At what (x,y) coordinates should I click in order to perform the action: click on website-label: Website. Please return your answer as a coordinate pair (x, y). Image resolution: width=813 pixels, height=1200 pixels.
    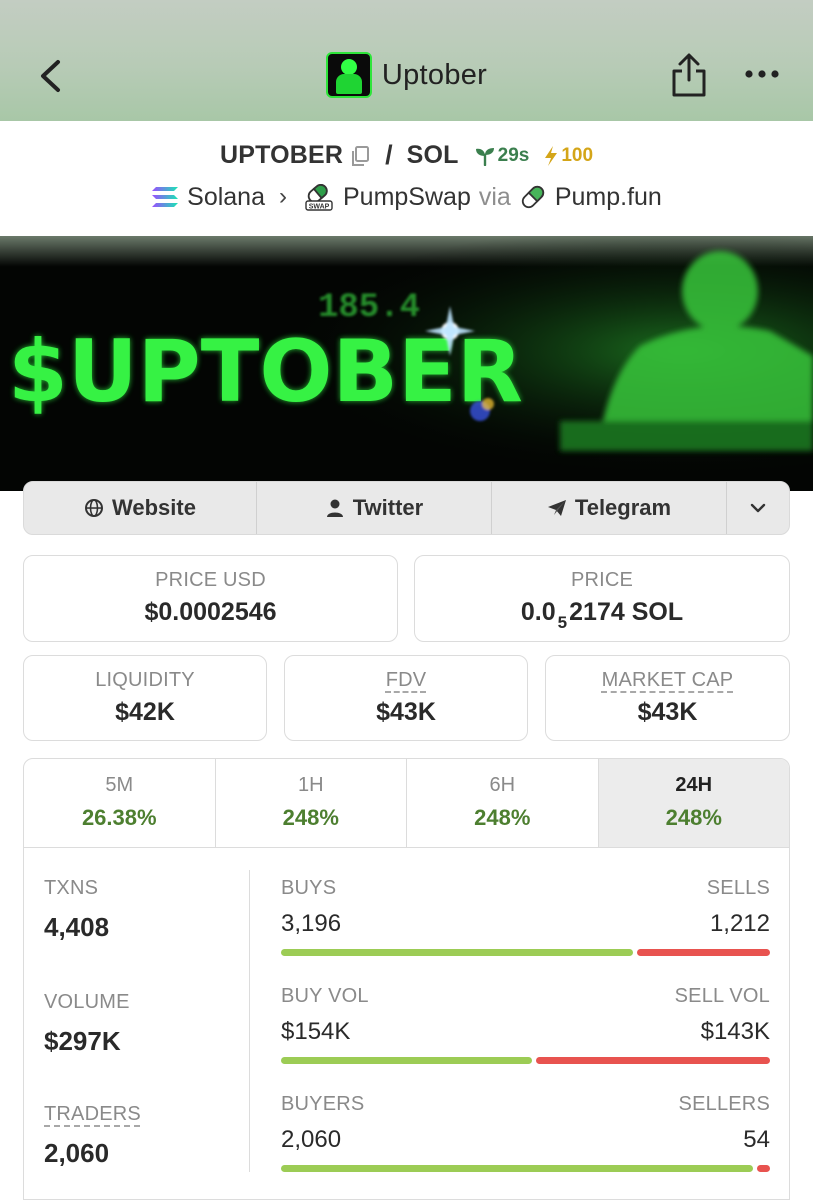
    Looking at the image, I should click on (154, 507).